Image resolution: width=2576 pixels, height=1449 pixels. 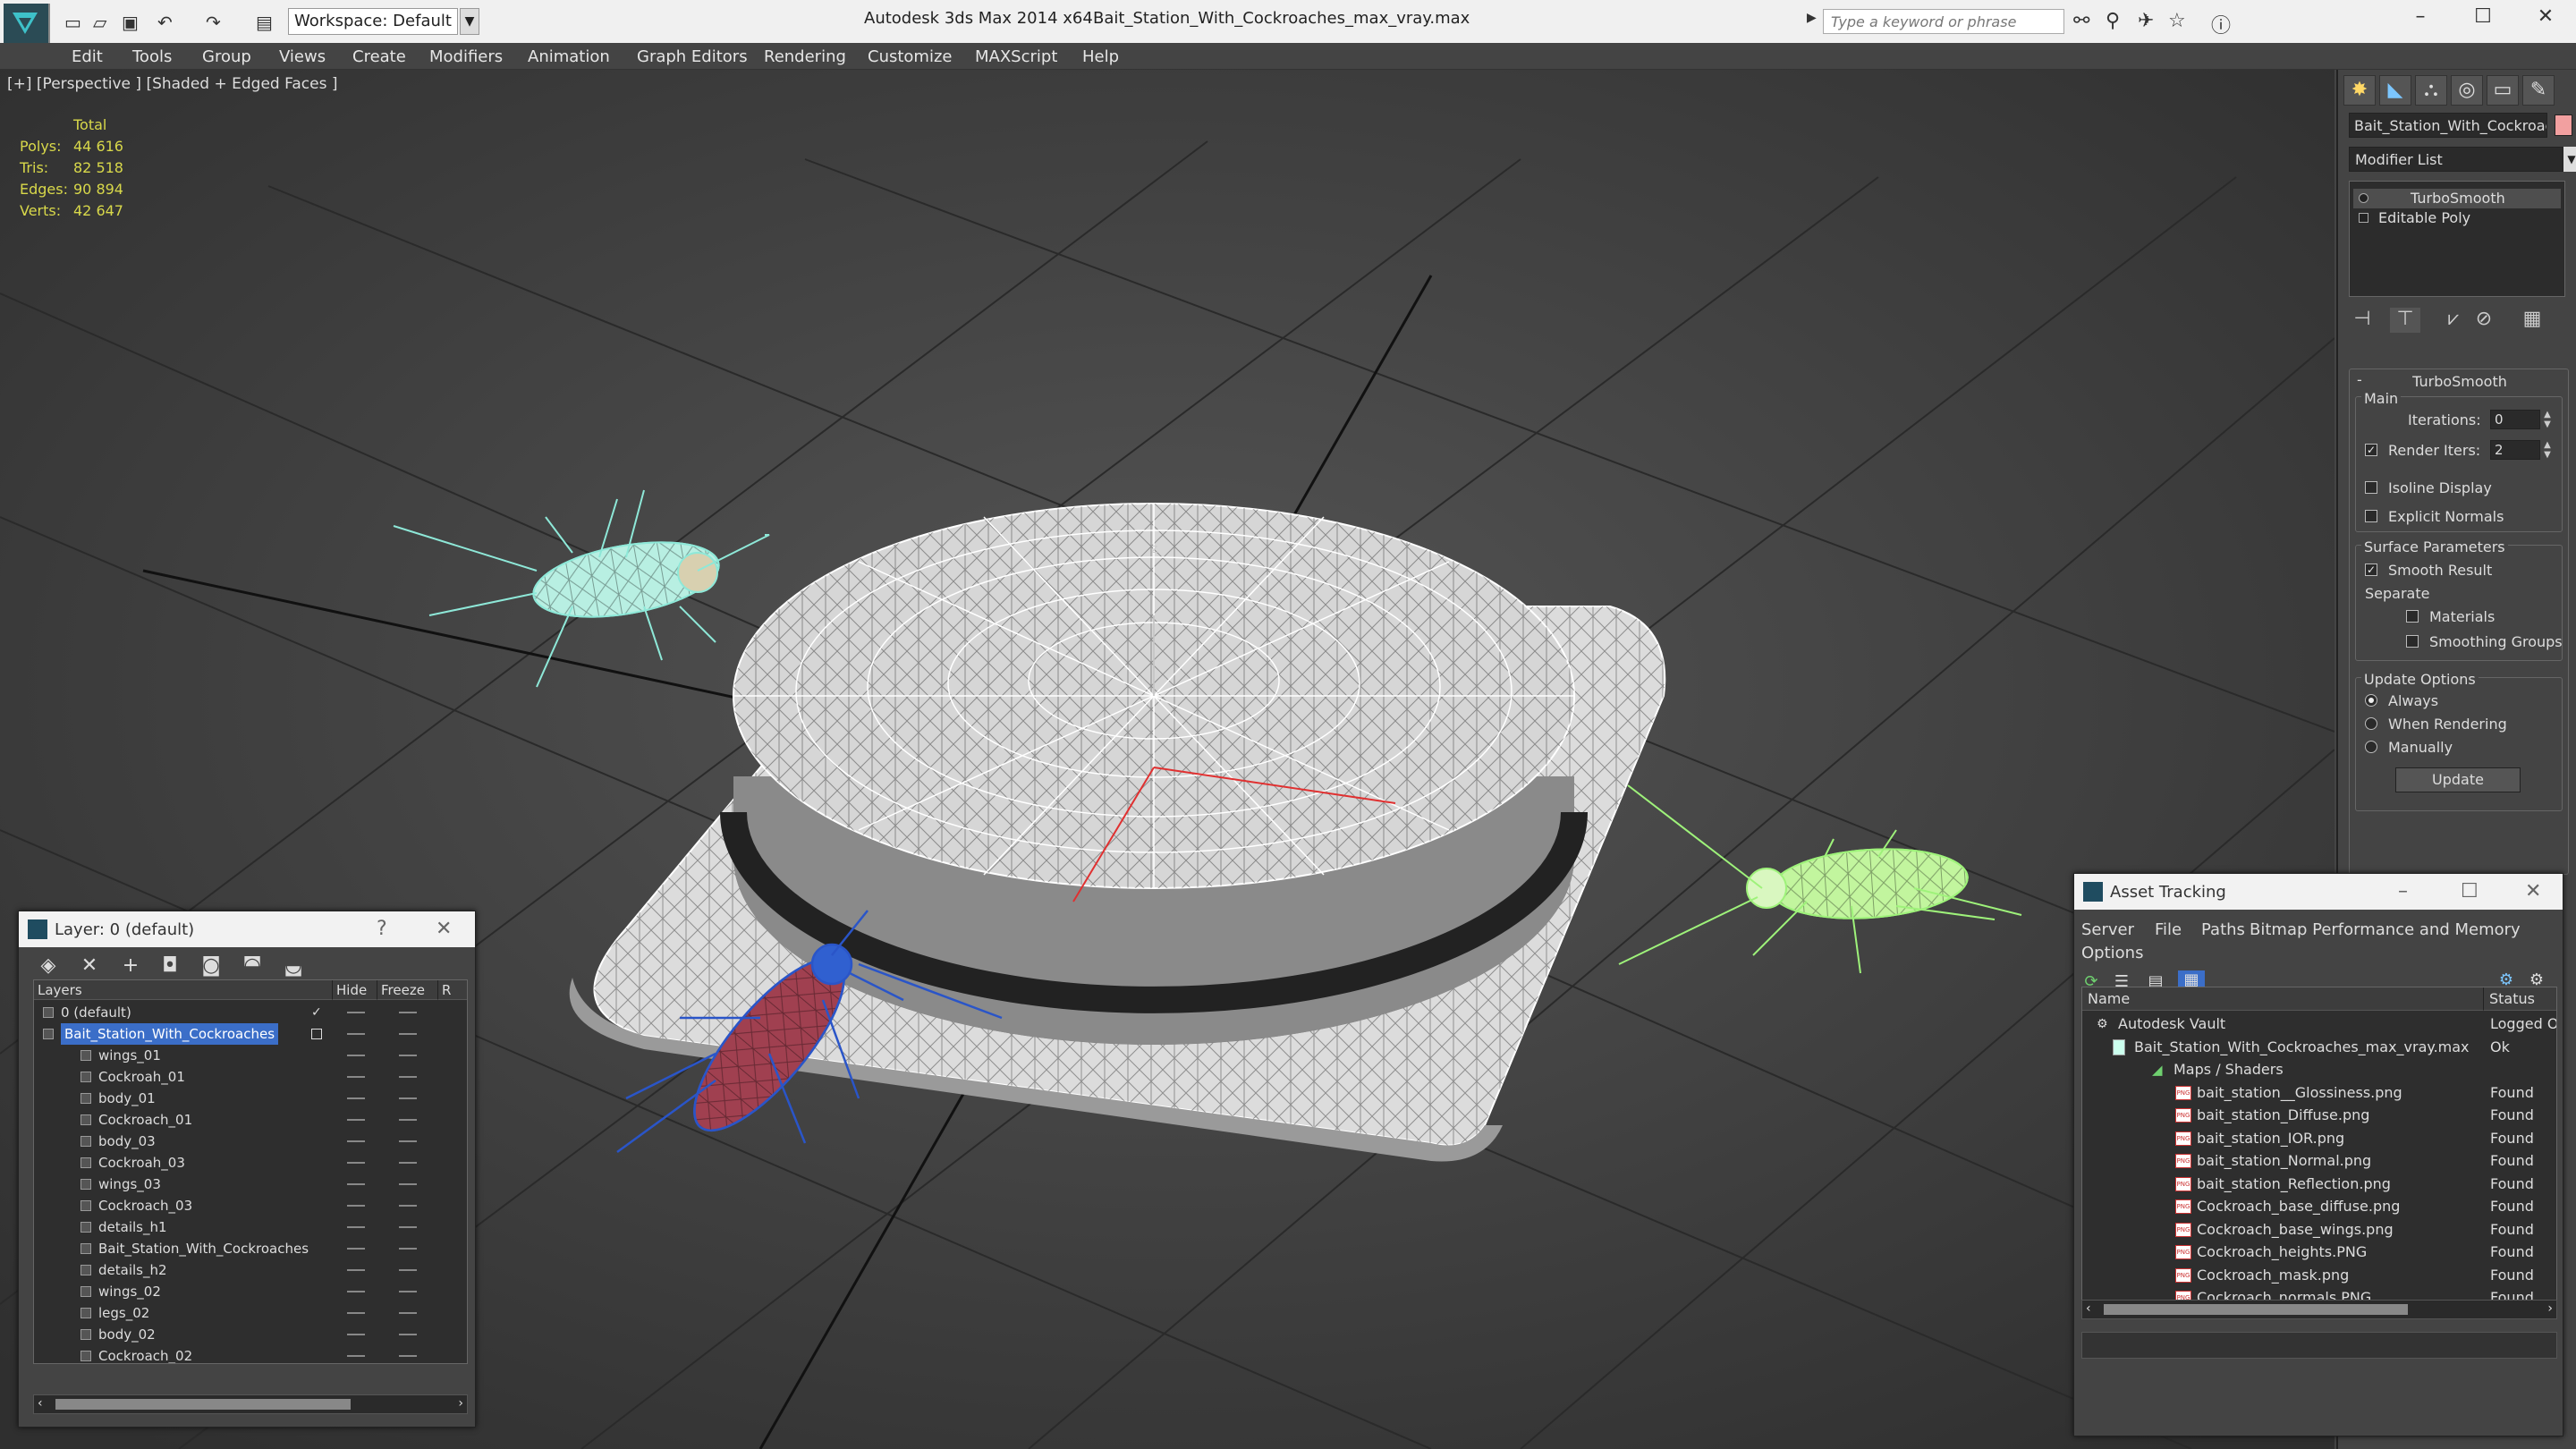 What do you see at coordinates (250, 1313) in the screenshot?
I see `layer-row: legs_02` at bounding box center [250, 1313].